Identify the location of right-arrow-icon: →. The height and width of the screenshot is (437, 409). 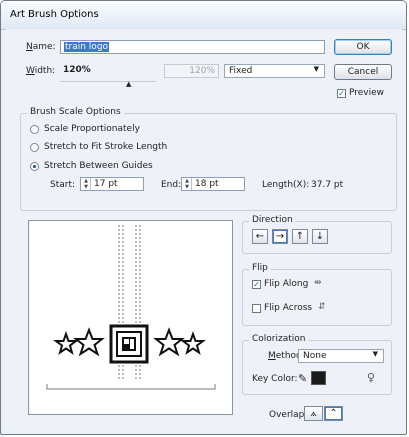
(280, 236).